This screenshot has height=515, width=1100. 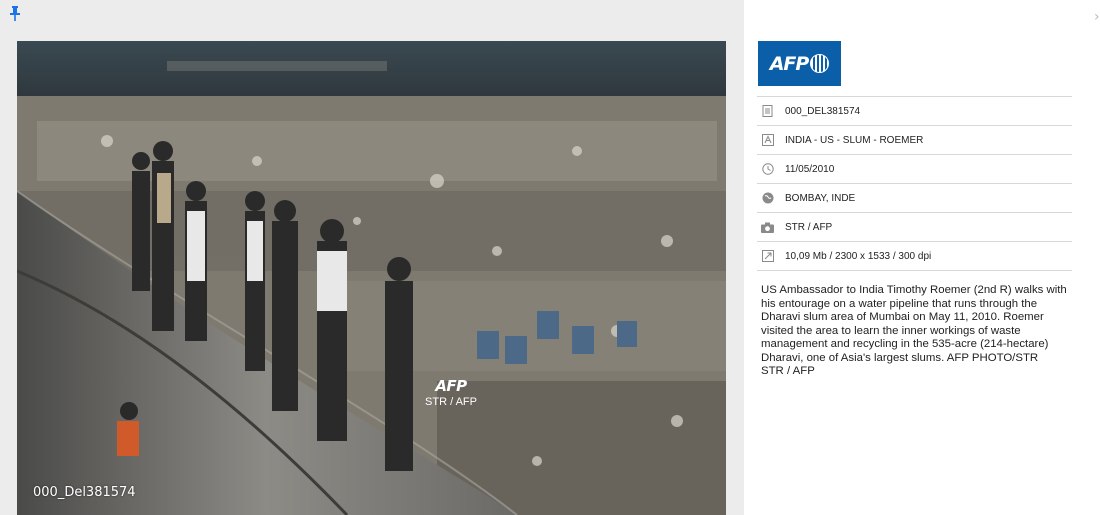 What do you see at coordinates (858, 256) in the screenshot?
I see `meta-size-text: 10,09 Mb / 2300 x 1533 / 300 dpi` at bounding box center [858, 256].